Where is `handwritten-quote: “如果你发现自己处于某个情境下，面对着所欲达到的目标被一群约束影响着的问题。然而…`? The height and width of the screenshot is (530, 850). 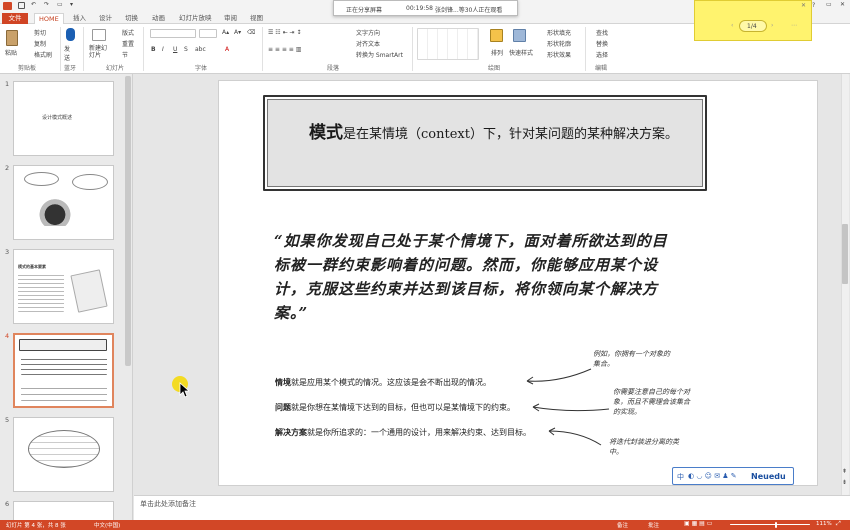
handwritten-quote: “如果你发现自己处于某个情境下，面对着所欲达到的目标被一群约束影响着的问题。然而… is located at coordinates (471, 277).